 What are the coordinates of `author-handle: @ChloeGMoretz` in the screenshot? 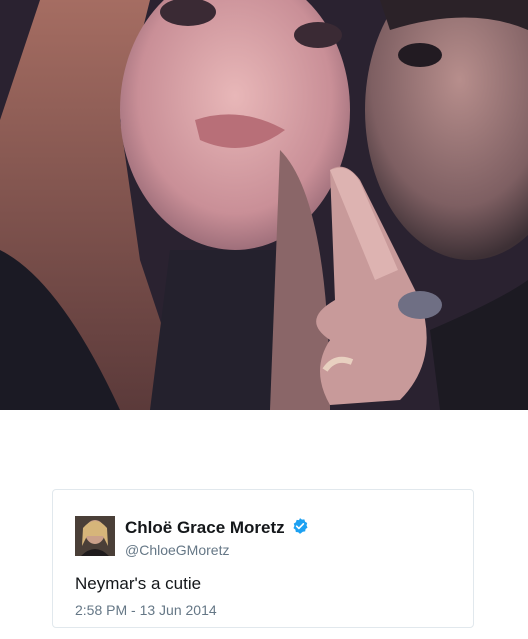 It's located at (177, 550).